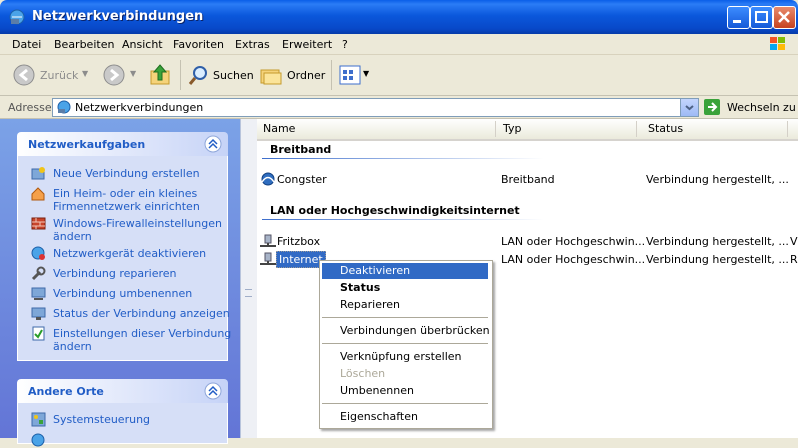 Image resolution: width=798 pixels, height=448 pixels. Describe the element at coordinates (123, 293) in the screenshot. I see `task-label: Verbindung umbenennen` at that location.